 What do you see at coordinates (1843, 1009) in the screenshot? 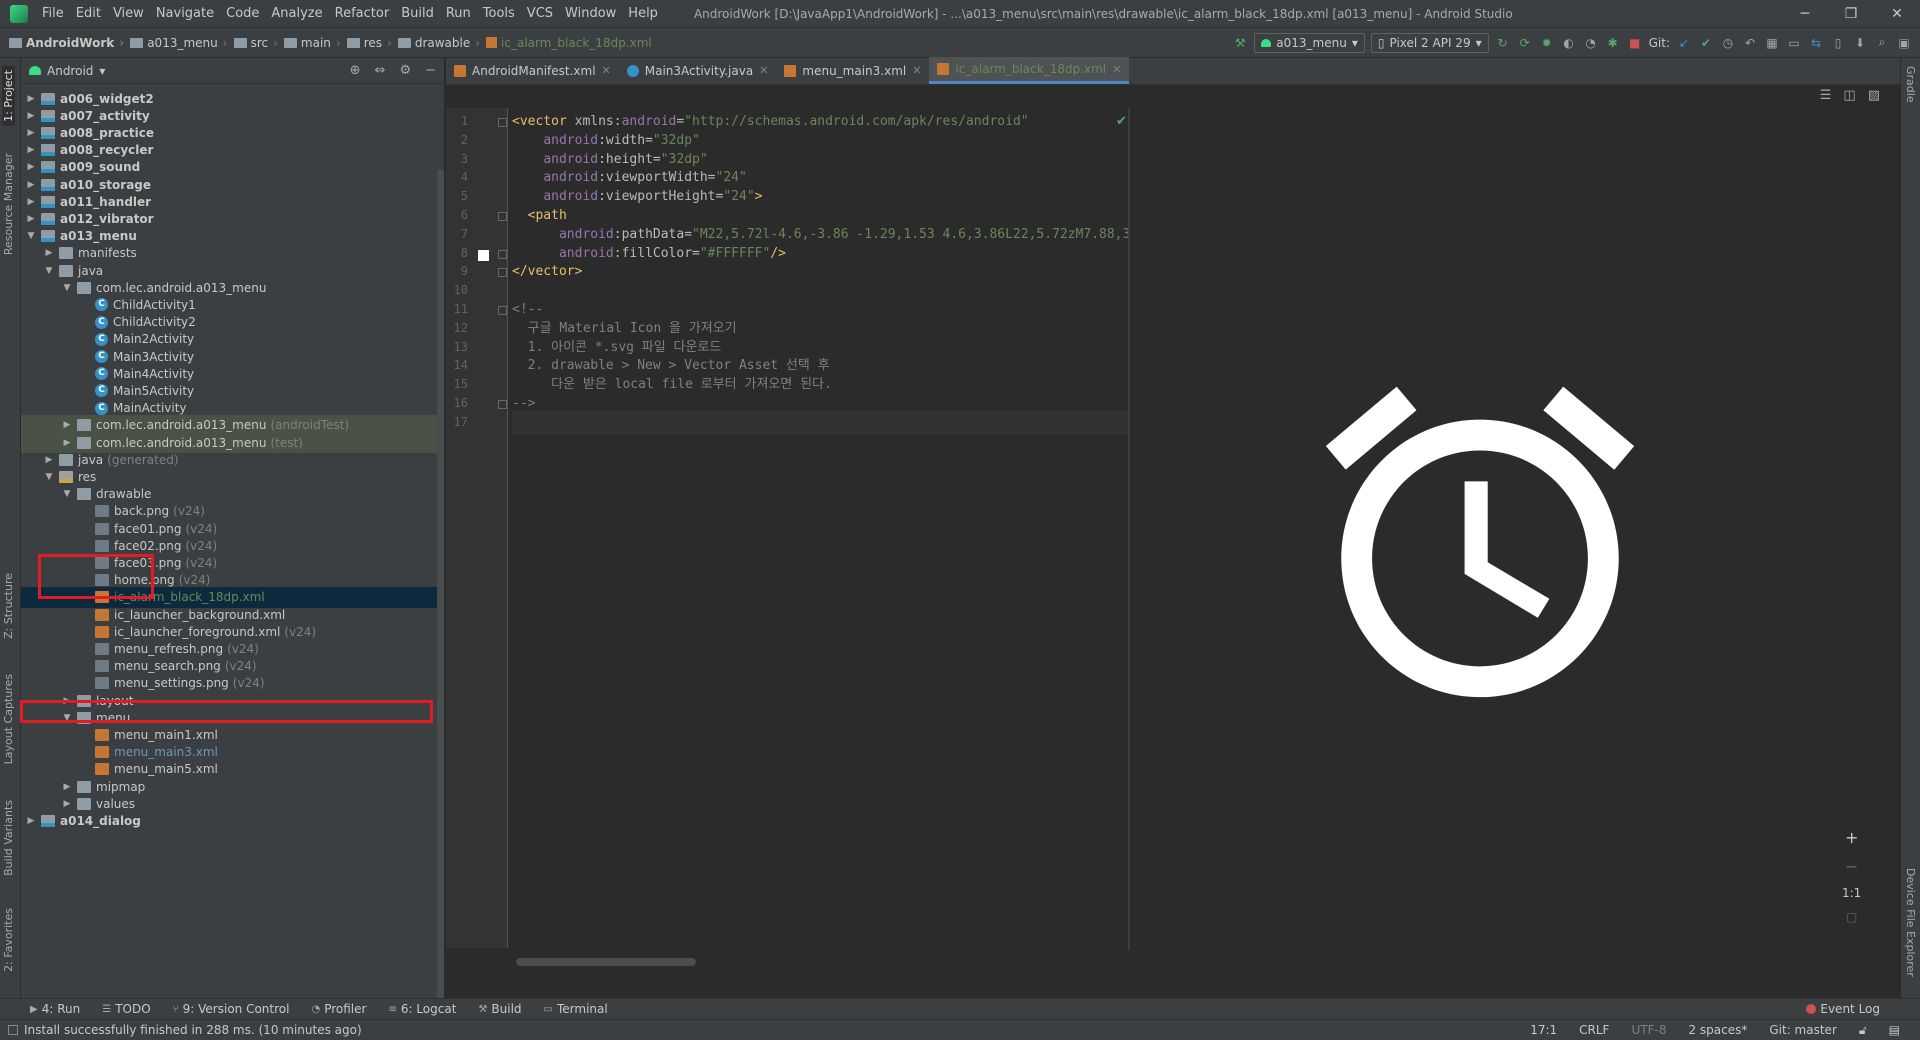
I see `event-log-button: Event Log` at bounding box center [1843, 1009].